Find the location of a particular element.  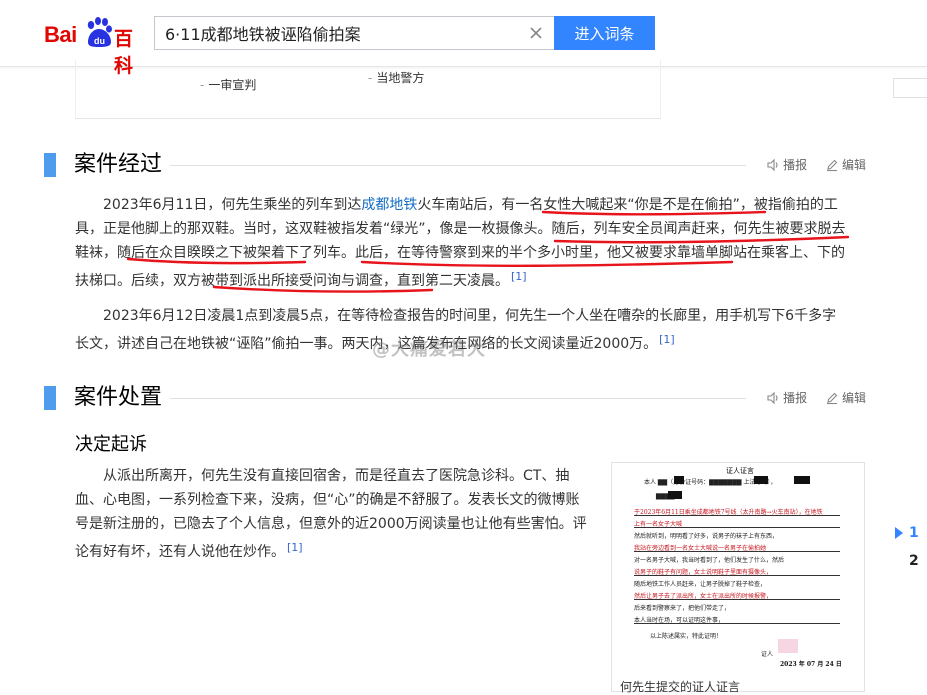

triangle-right-icon is located at coordinates (899, 533).